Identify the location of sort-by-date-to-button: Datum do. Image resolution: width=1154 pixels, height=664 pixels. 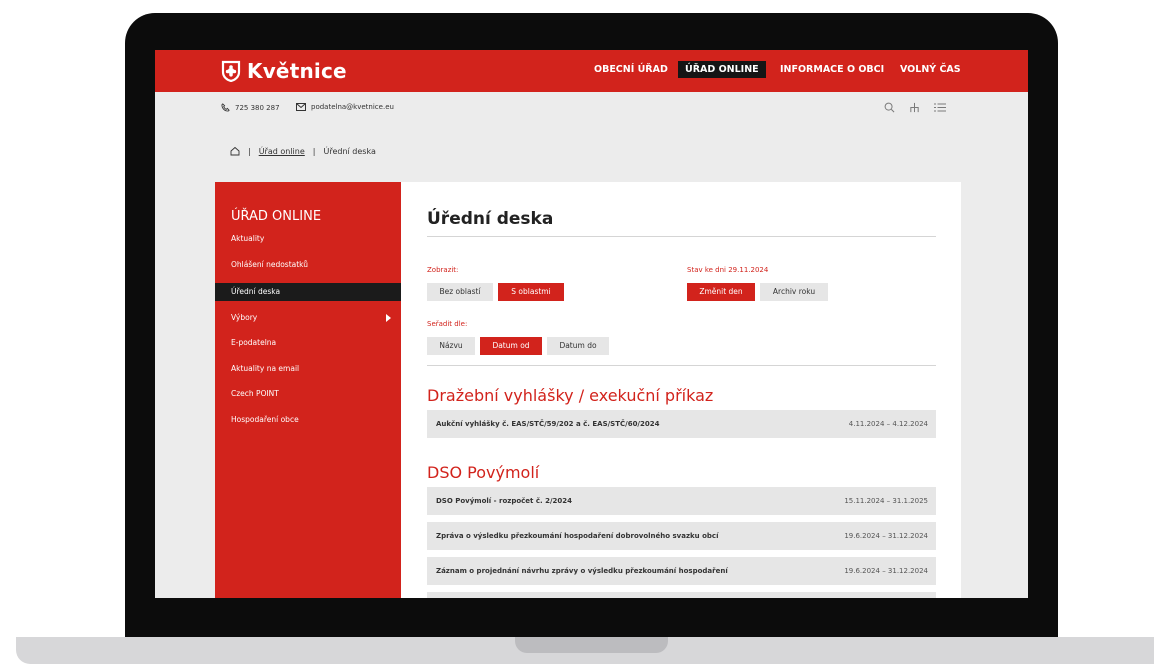
(578, 346).